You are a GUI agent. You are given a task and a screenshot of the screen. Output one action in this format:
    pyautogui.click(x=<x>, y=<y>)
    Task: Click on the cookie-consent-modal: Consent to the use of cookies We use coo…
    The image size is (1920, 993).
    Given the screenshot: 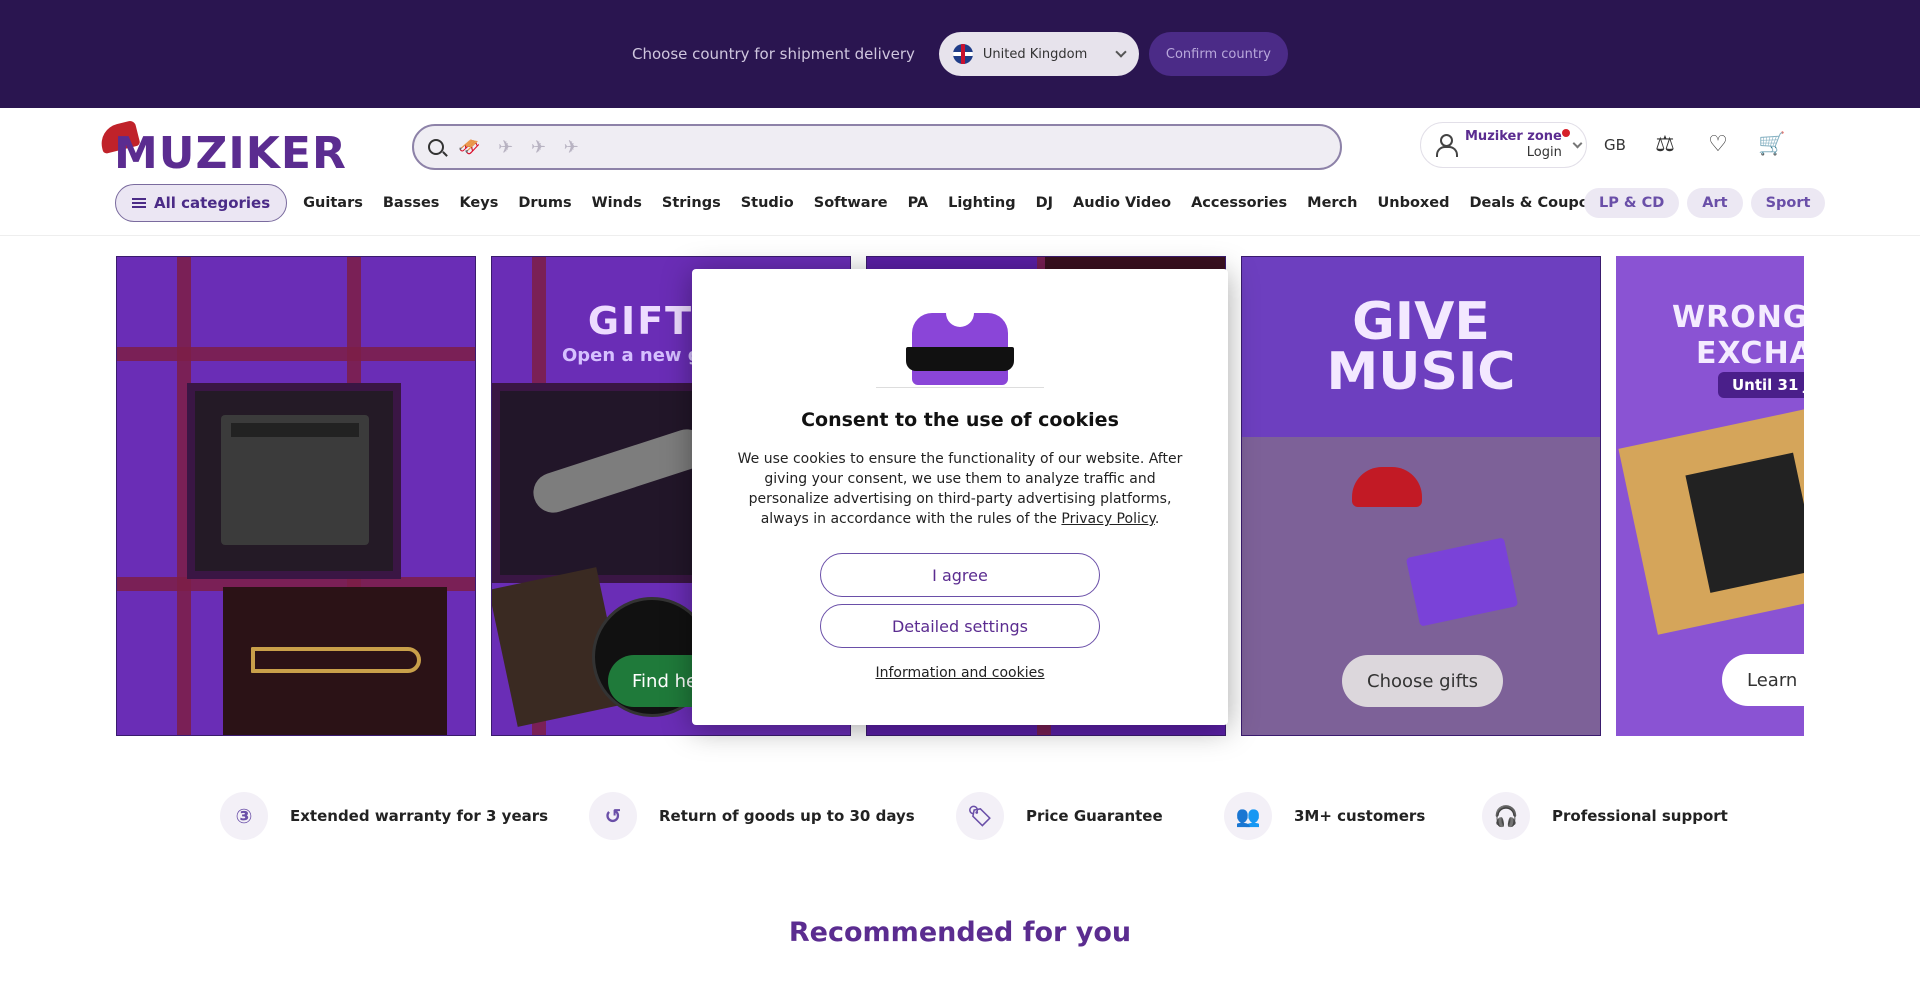 What is the action you would take?
    pyautogui.click(x=960, y=497)
    